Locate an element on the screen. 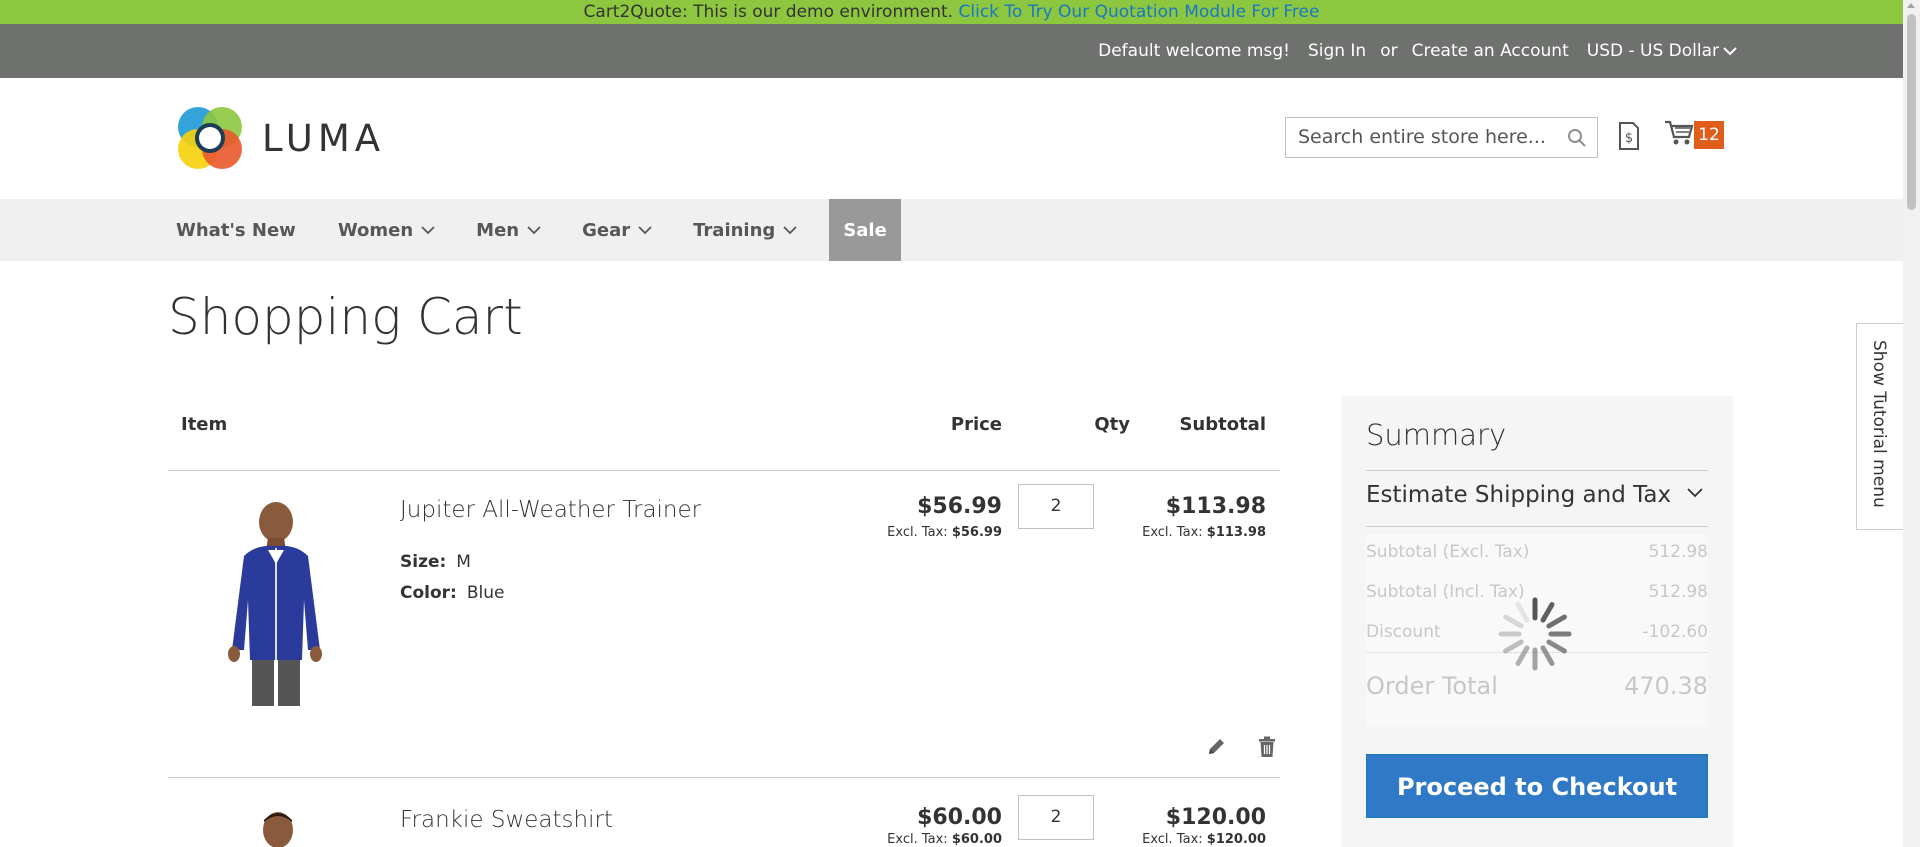 This screenshot has width=1920, height=847. summary-title: Summary is located at coordinates (1436, 435).